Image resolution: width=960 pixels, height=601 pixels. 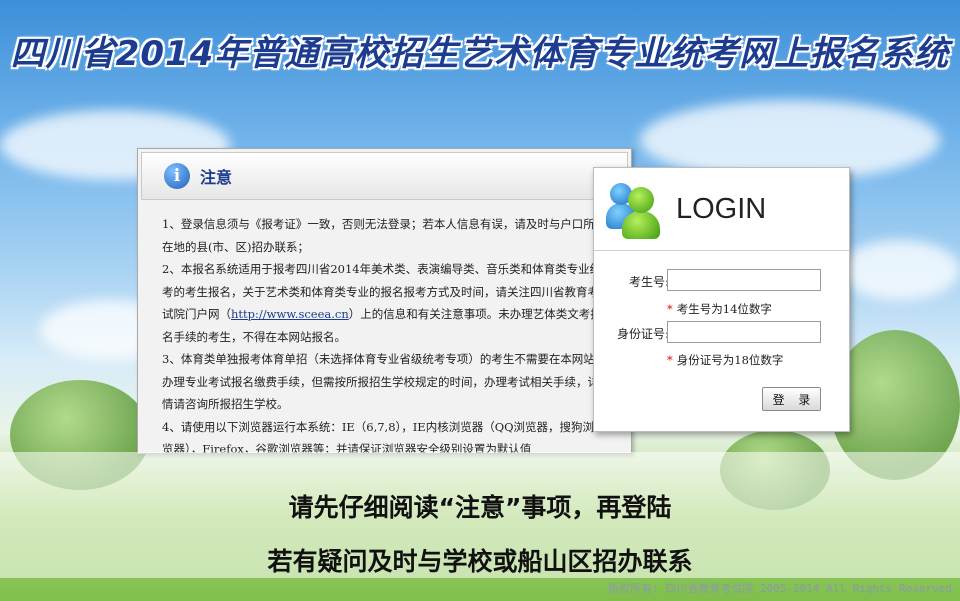 I want to click on system-title: 四川省2014年普通高校招生艺术体育专业统考网上报名系统, so click(x=480, y=54).